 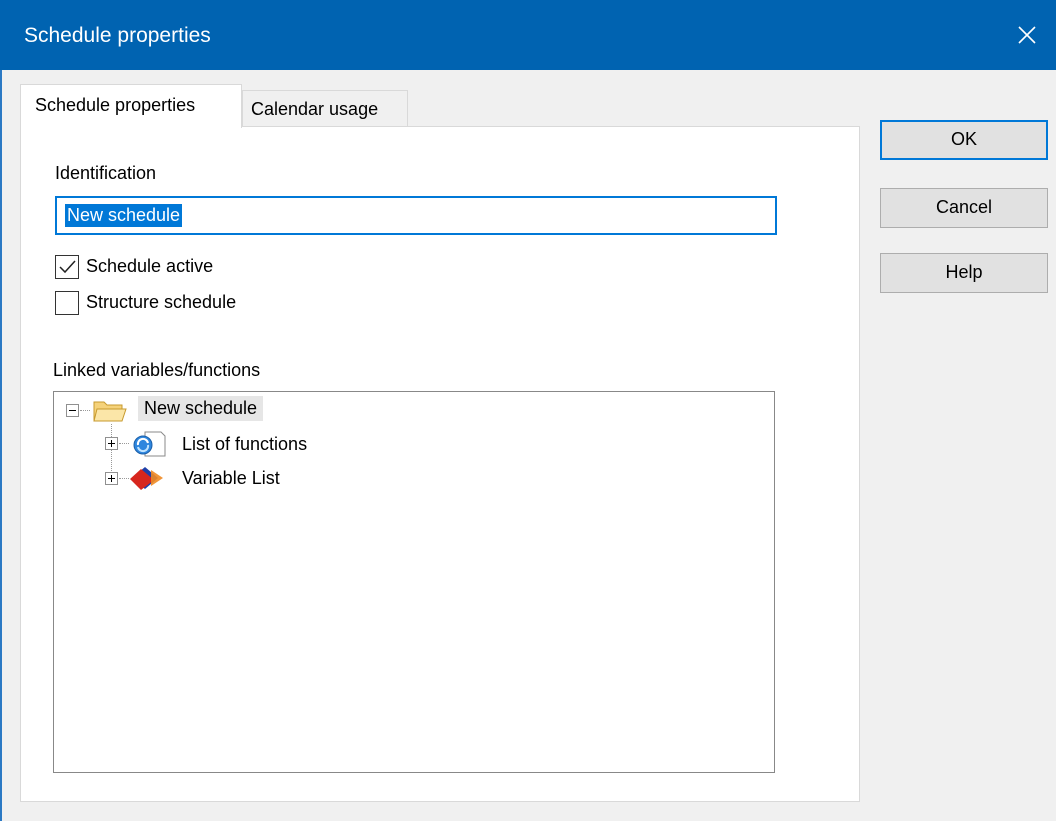 What do you see at coordinates (161, 302) in the screenshot?
I see `structure-schedule-label: Structure schedule` at bounding box center [161, 302].